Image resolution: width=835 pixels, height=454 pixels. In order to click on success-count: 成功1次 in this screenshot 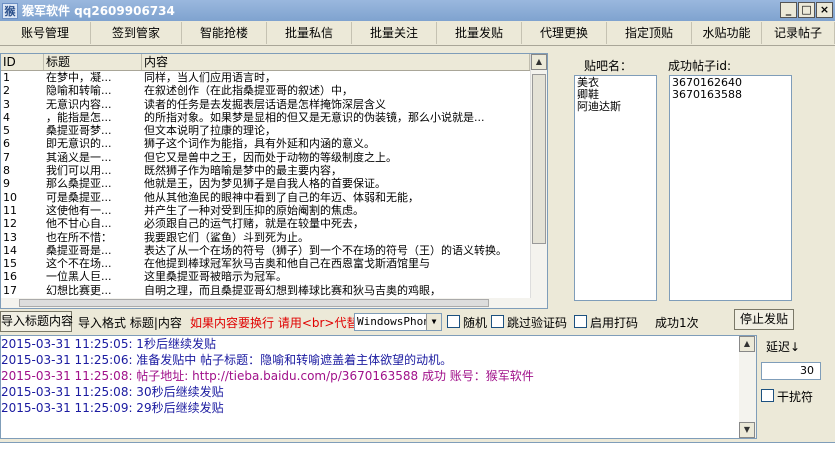, I will do `click(677, 323)`.